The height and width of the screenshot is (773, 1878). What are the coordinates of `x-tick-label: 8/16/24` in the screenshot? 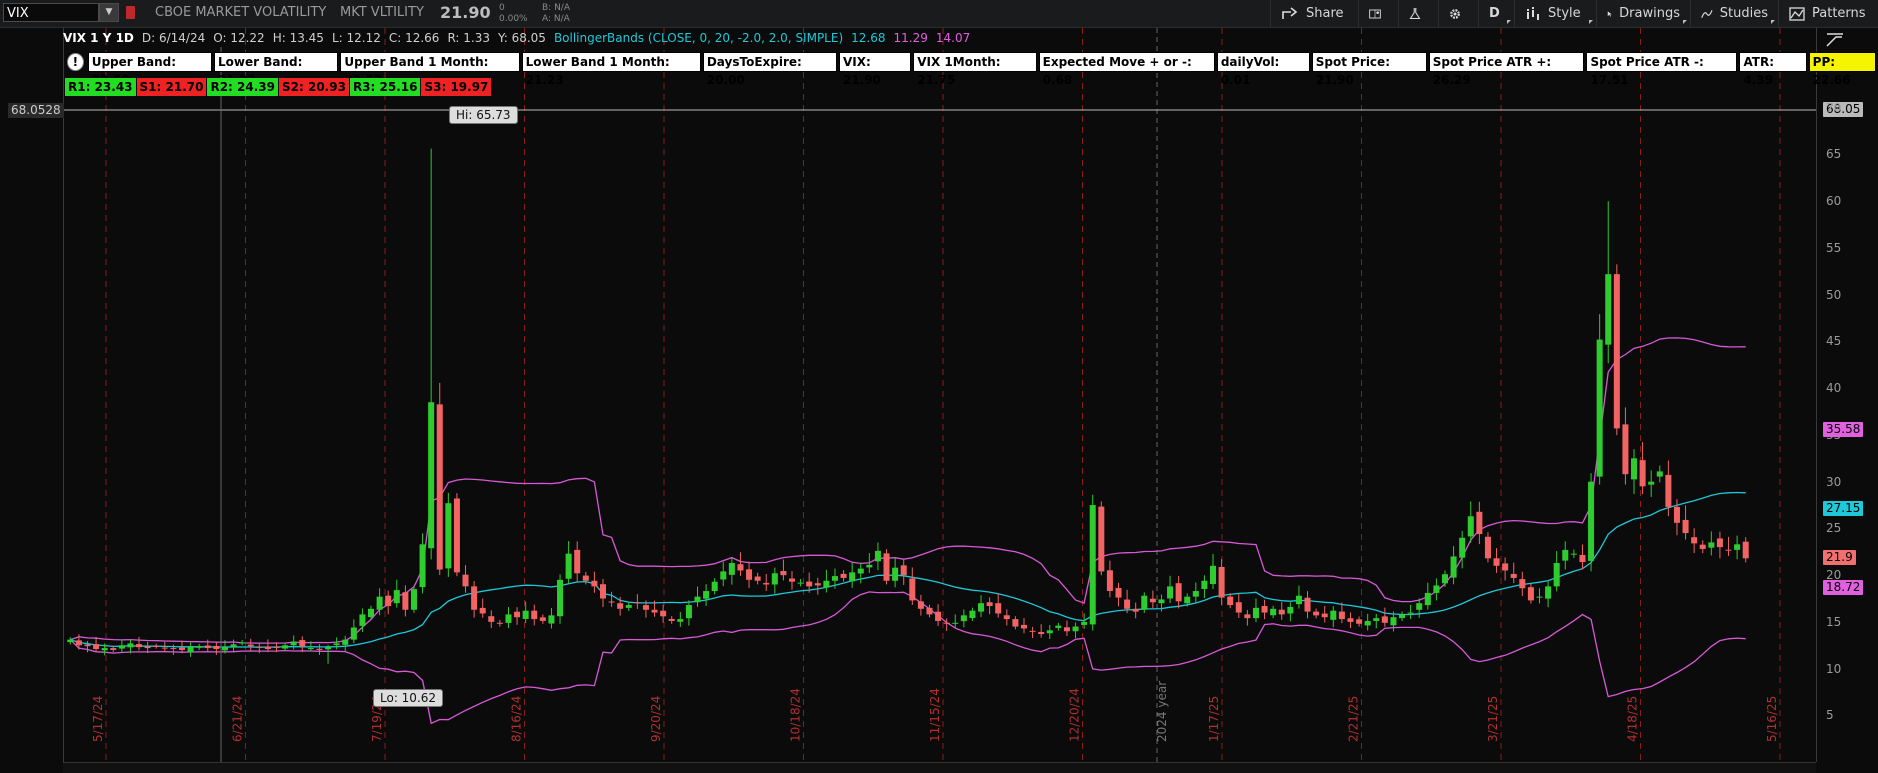 It's located at (517, 719).